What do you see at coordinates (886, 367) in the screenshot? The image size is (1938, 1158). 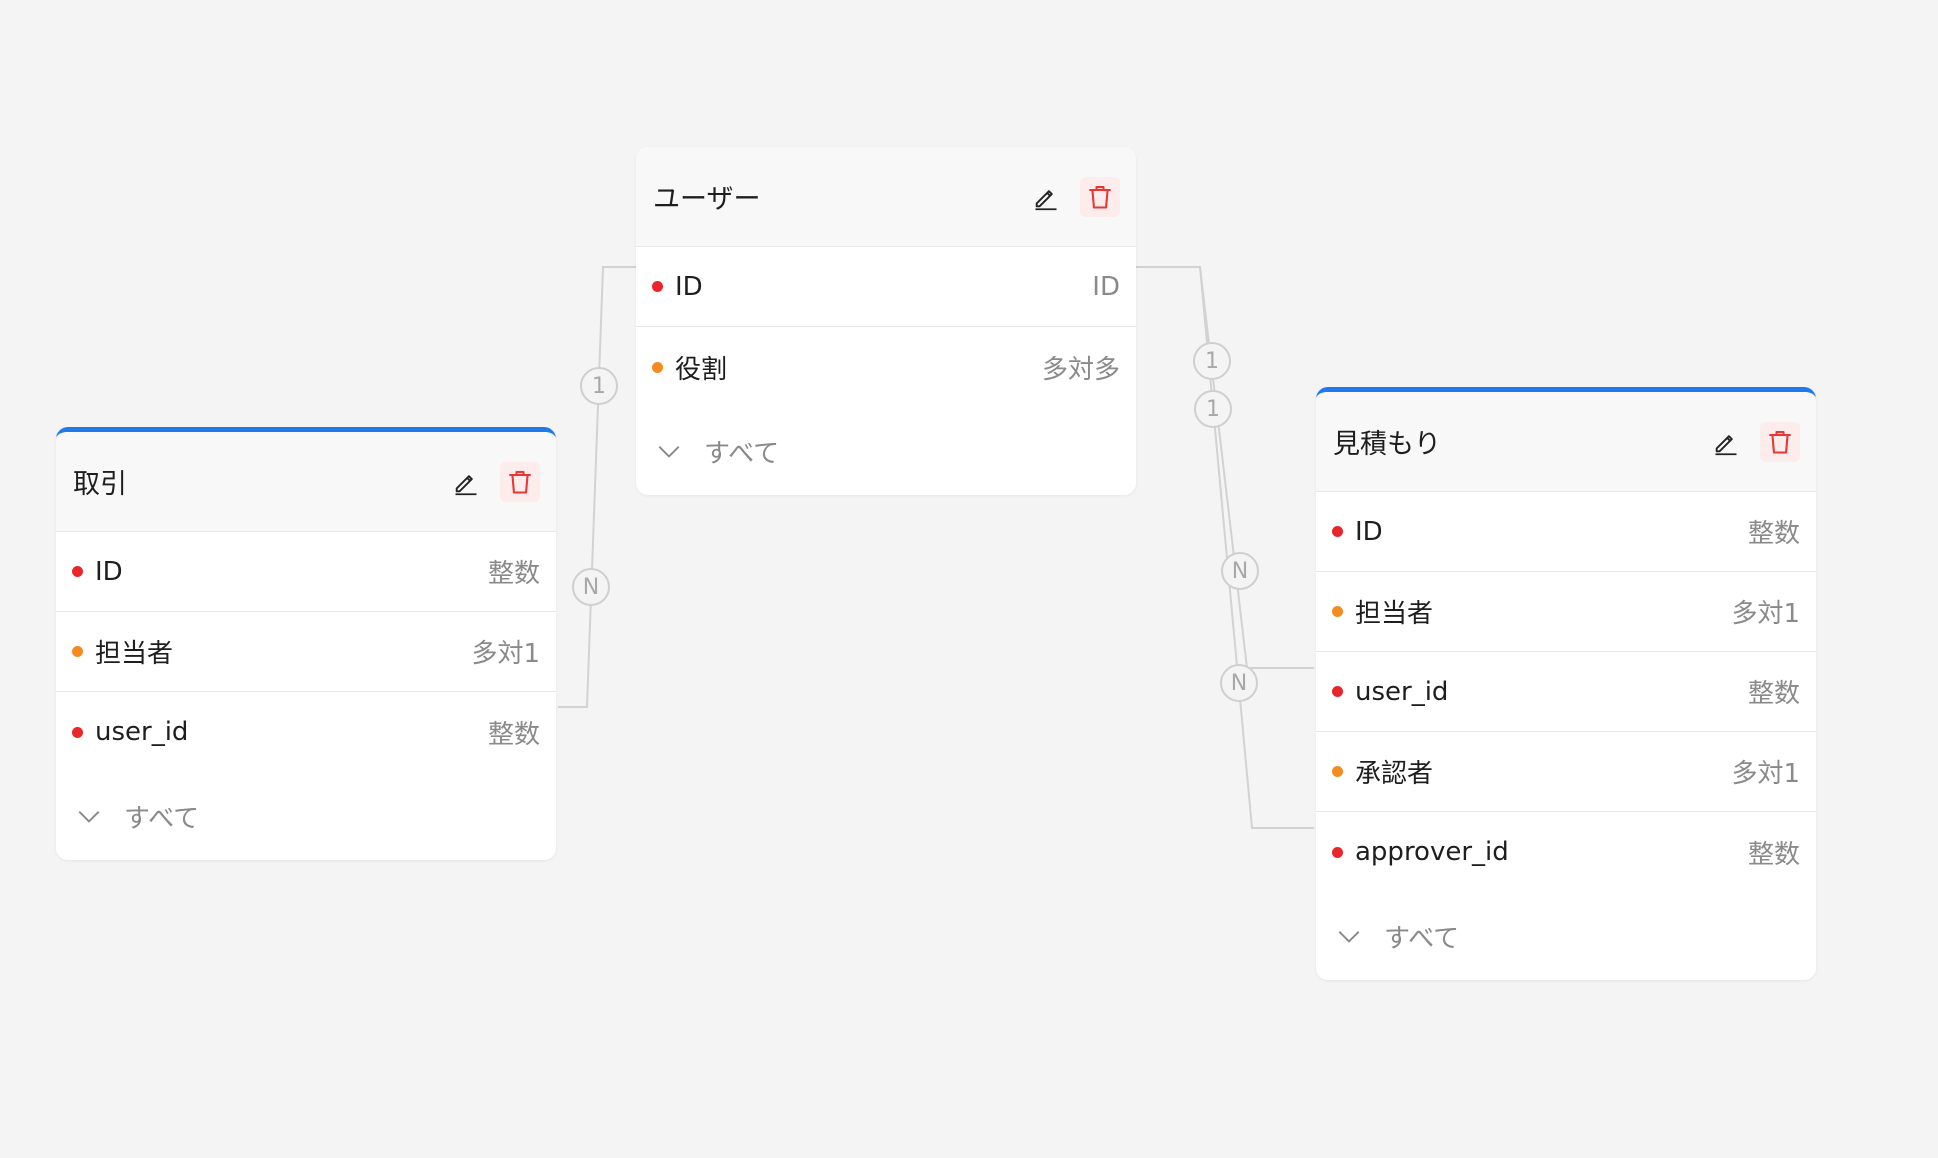 I see `field-row: 役割 多対多` at bounding box center [886, 367].